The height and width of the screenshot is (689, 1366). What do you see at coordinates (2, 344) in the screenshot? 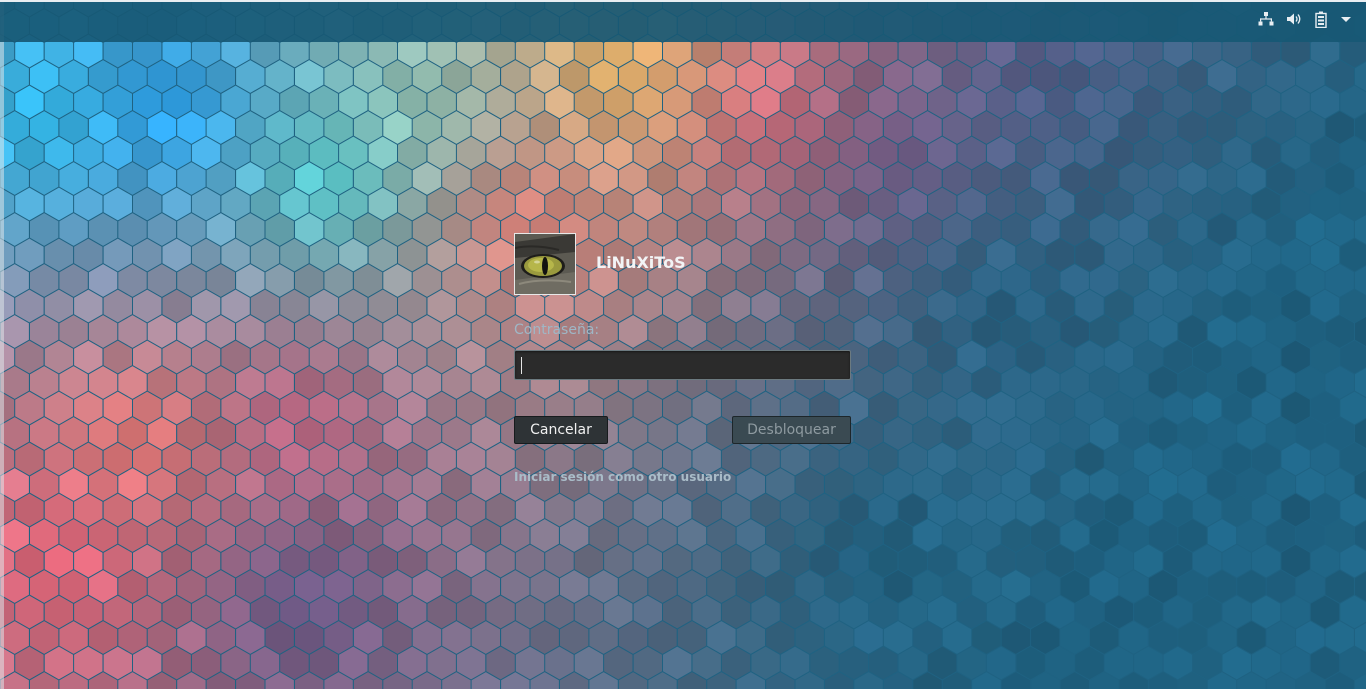
I see `window-edge` at bounding box center [2, 344].